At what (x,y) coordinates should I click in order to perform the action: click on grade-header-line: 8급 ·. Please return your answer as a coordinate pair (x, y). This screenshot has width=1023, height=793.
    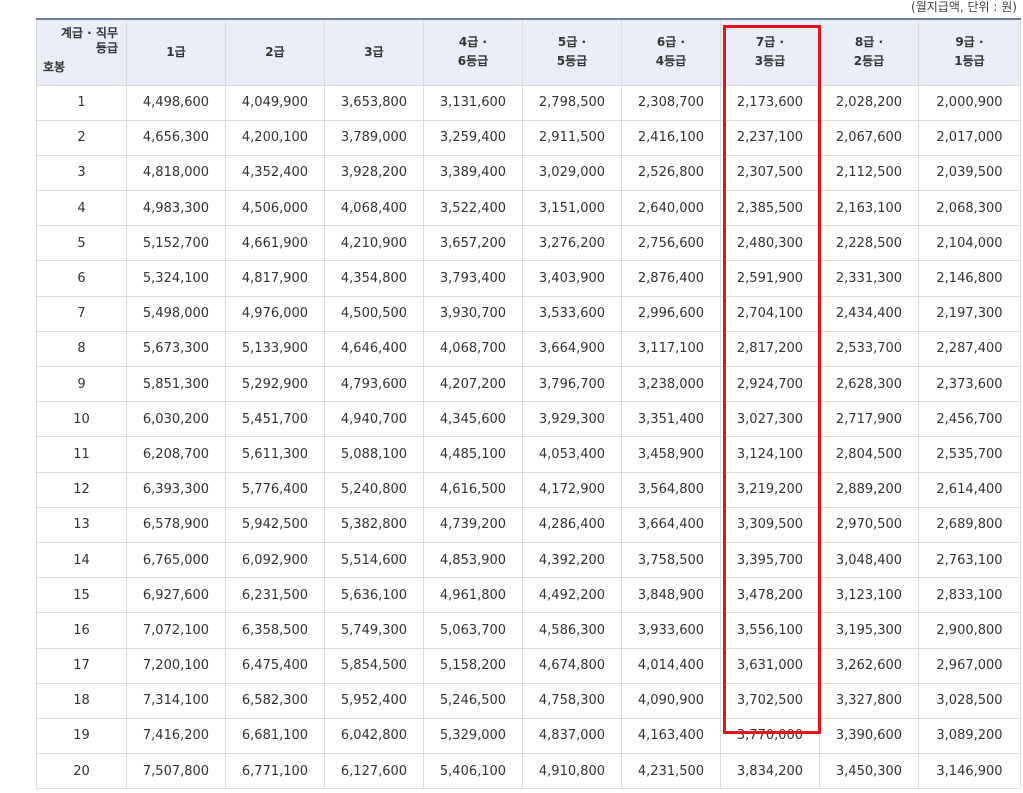
    Looking at the image, I should click on (869, 42).